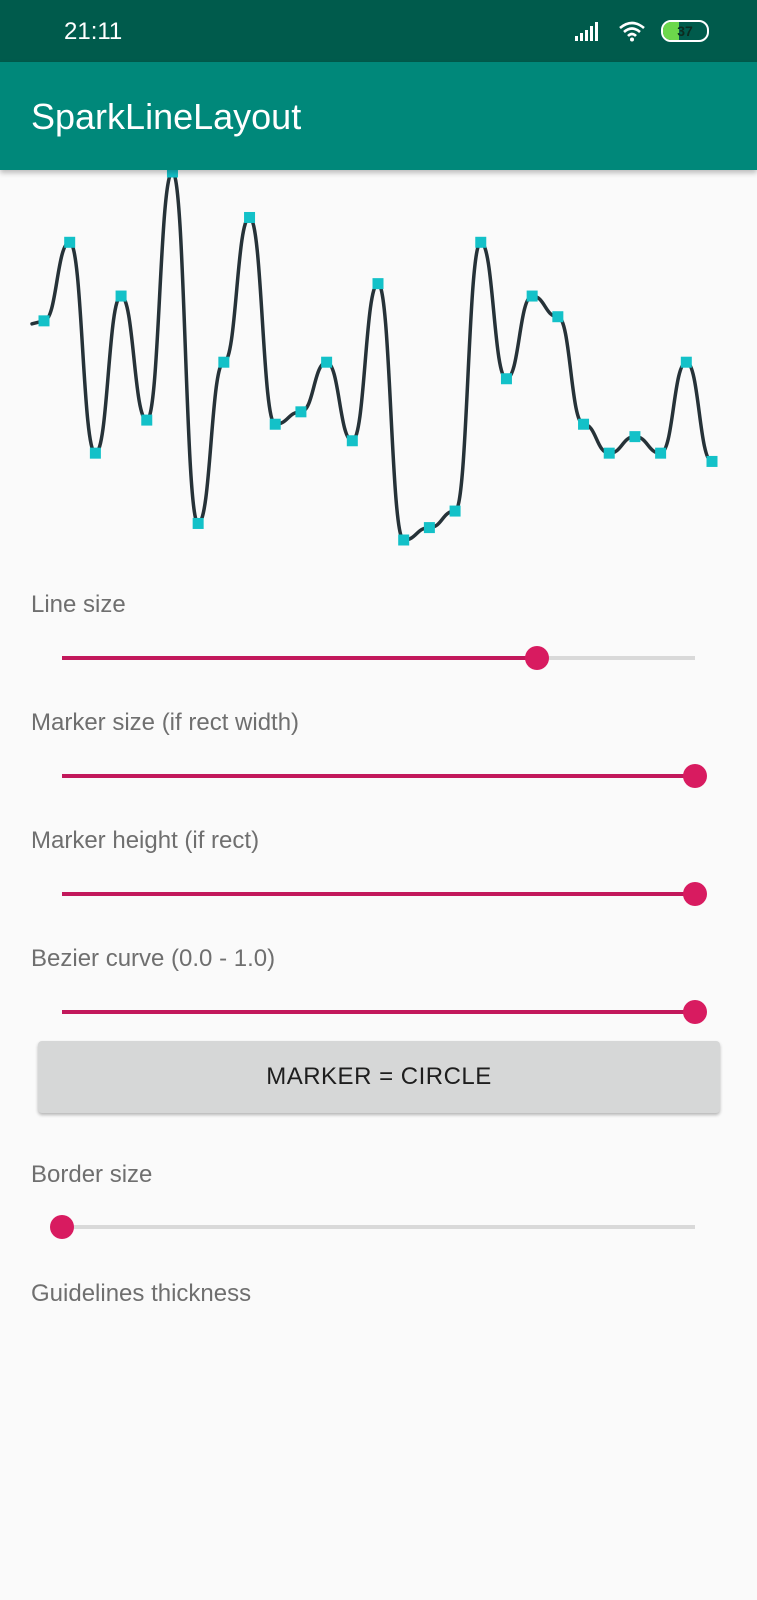  I want to click on marker-size-slider, so click(384, 776).